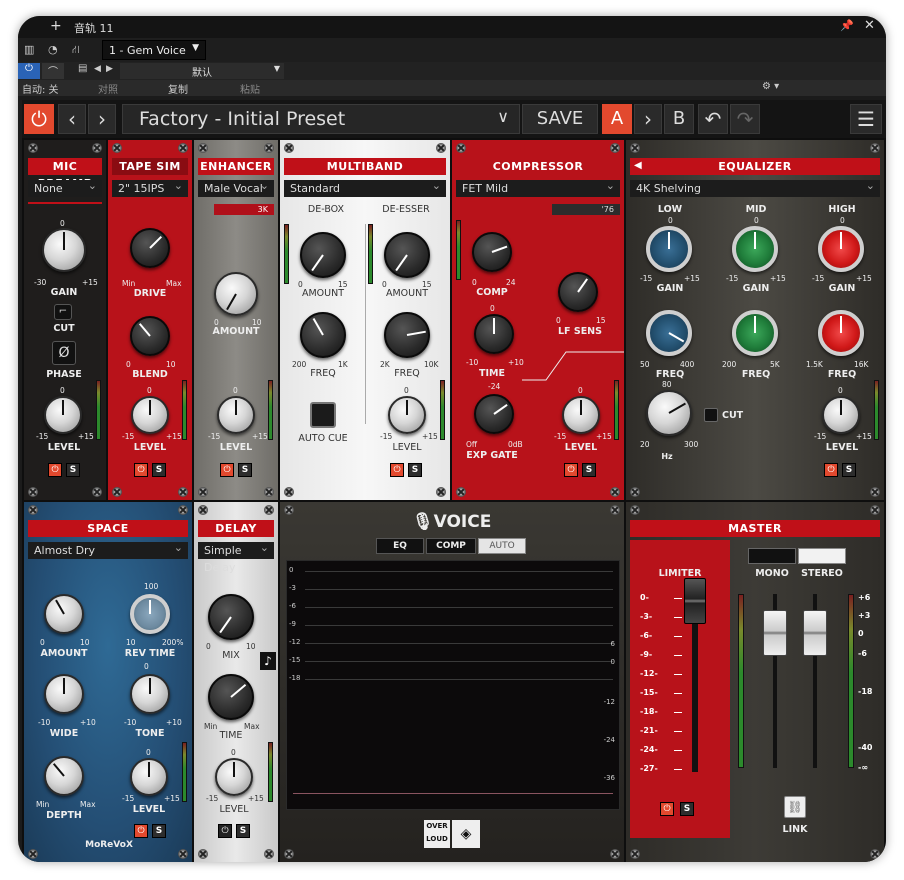  Describe the element at coordinates (755, 249) in the screenshot. I see `mid-gain-knob` at that location.